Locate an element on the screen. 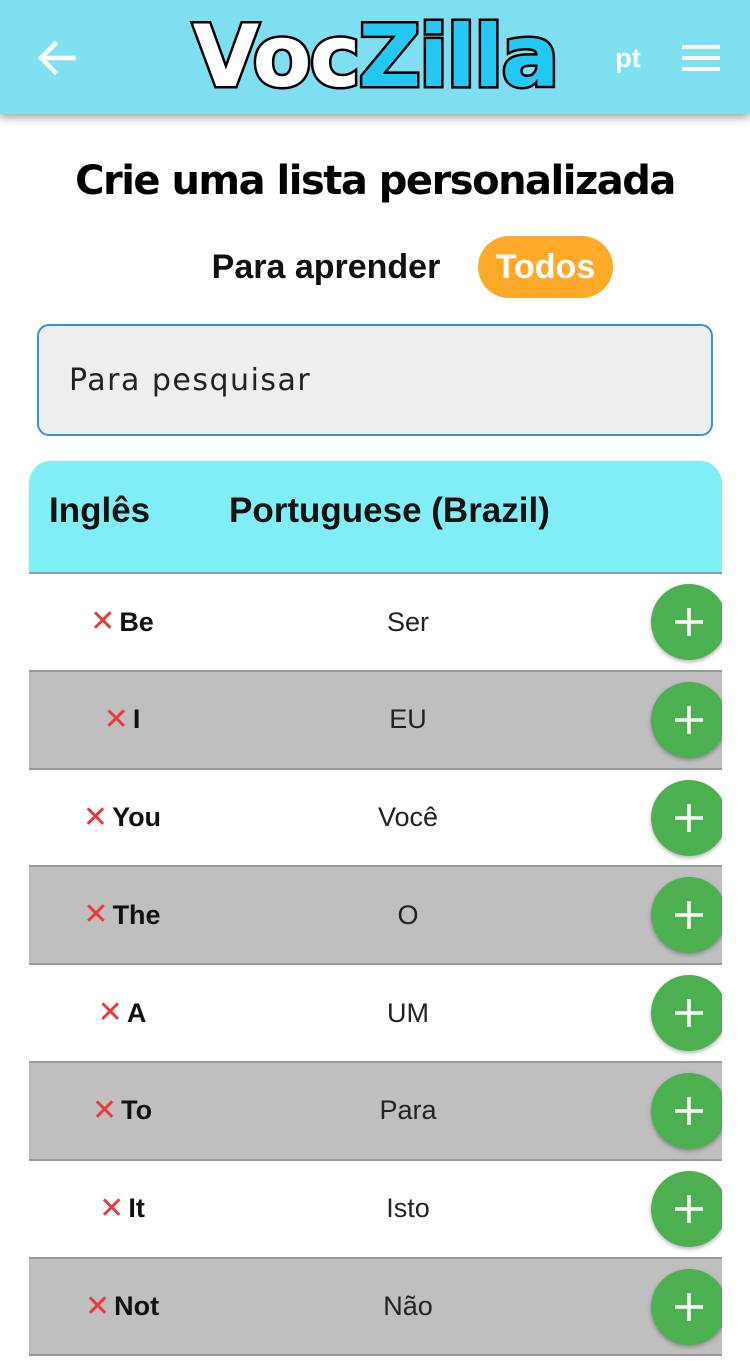 This screenshot has width=750, height=1361. column-header-source: Inglês is located at coordinates (100, 510).